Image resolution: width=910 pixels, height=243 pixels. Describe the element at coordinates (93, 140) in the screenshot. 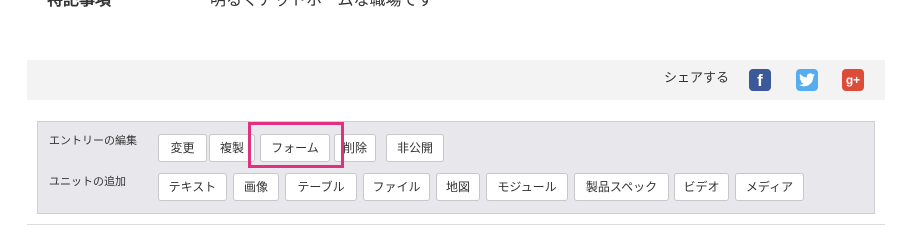

I see `entry-edit-label: エントリーの編集` at that location.